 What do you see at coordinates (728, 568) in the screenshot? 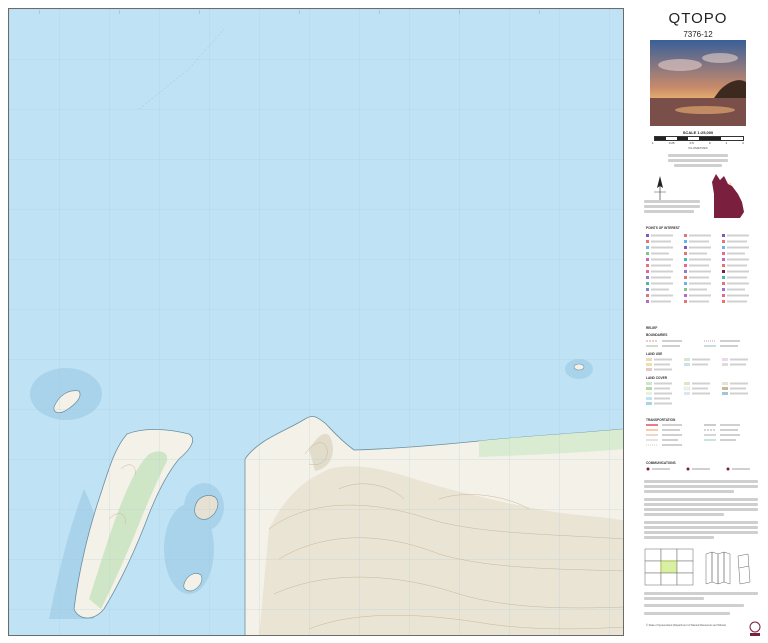
I see `map-fold-diagram` at bounding box center [728, 568].